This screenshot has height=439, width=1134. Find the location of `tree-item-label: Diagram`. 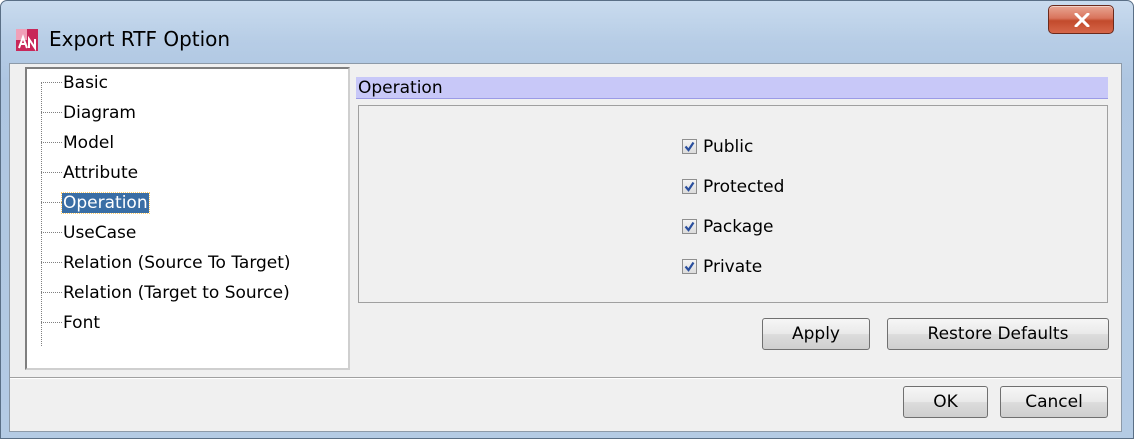

tree-item-label: Diagram is located at coordinates (99, 113).